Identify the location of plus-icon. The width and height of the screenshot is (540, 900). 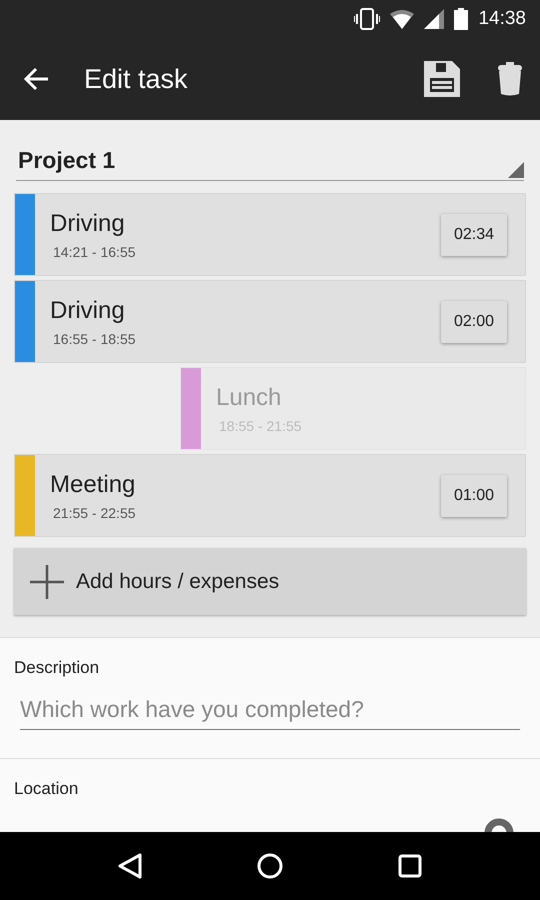
(47, 581).